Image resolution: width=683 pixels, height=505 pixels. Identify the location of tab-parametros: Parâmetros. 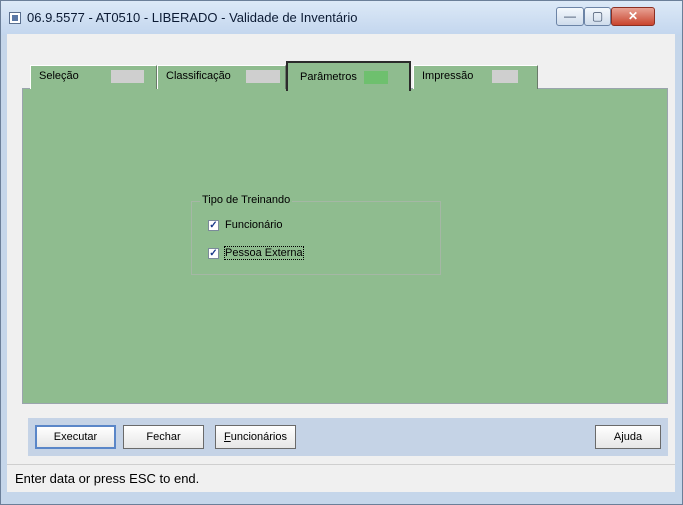
(348, 76).